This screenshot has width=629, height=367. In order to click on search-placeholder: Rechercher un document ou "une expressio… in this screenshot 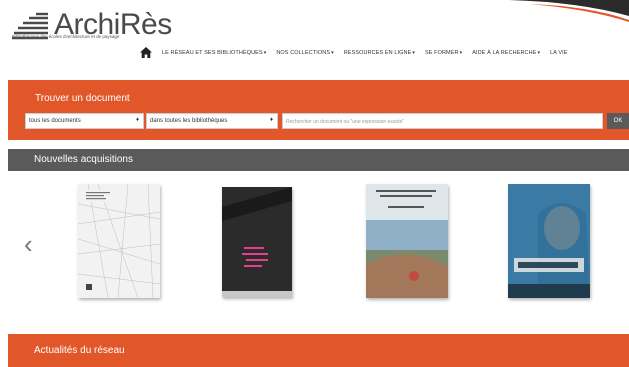, I will do `click(345, 122)`.